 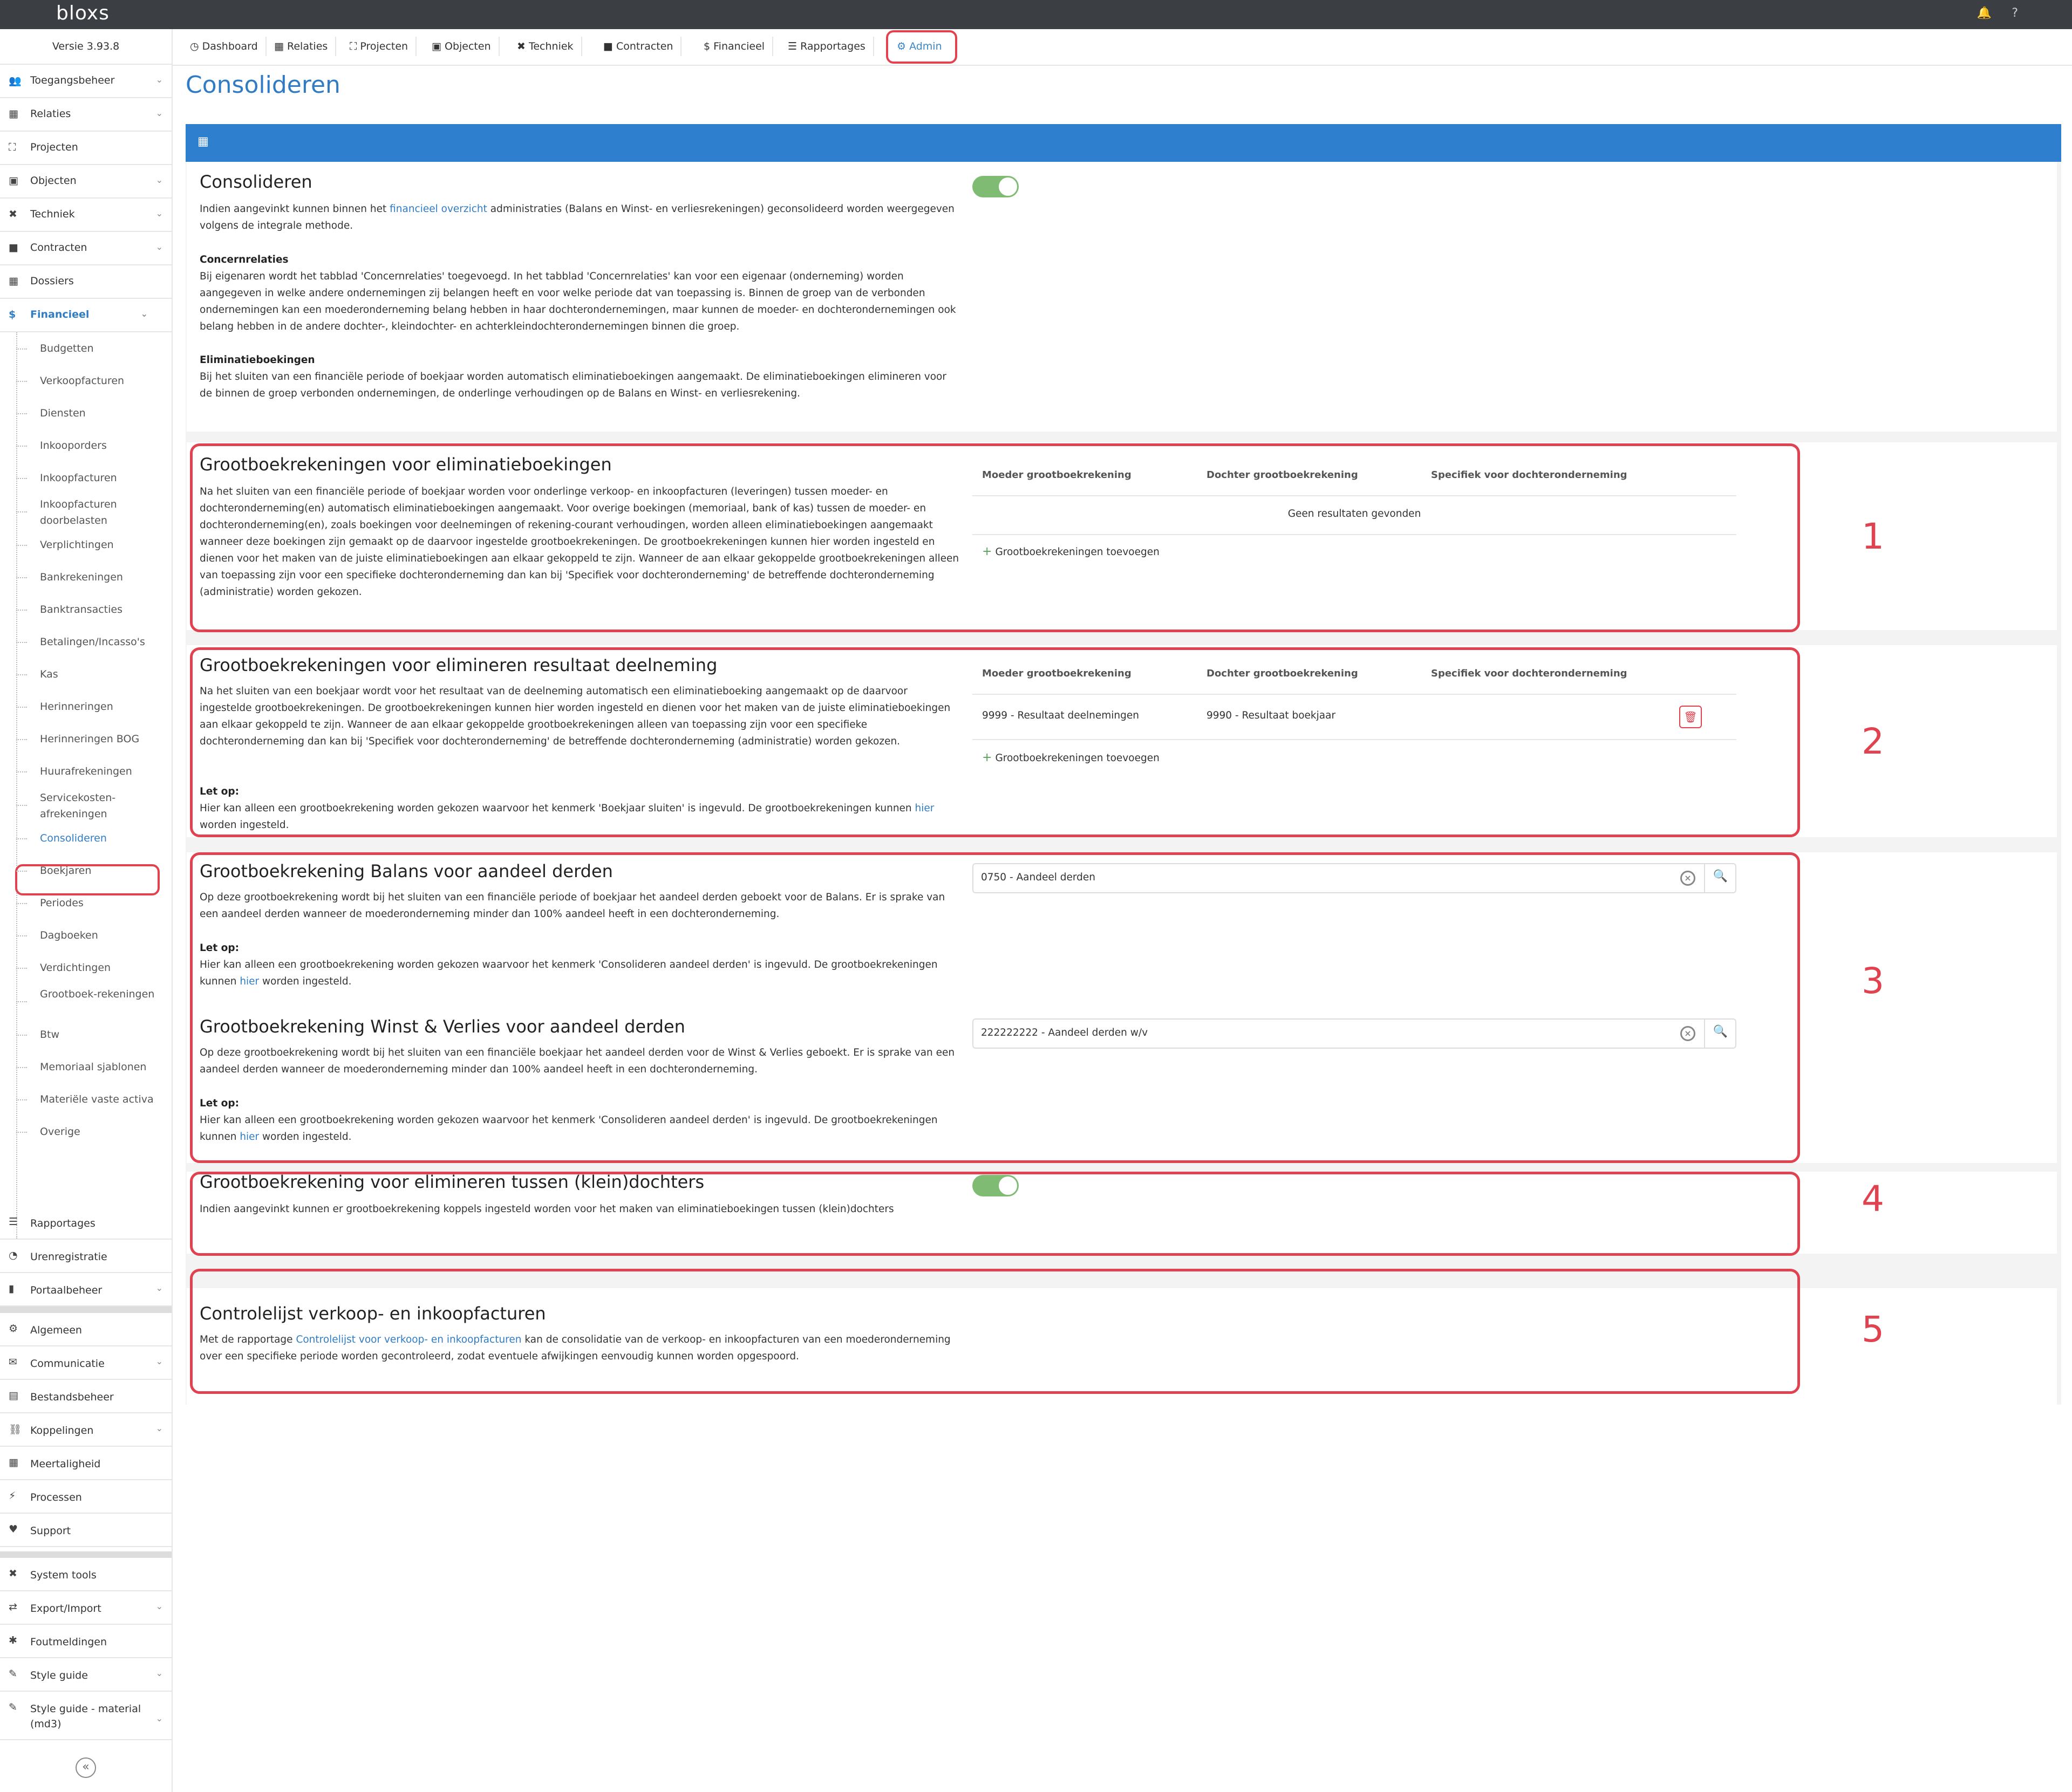 I want to click on tab-financieel: $ Financieel, so click(x=735, y=46).